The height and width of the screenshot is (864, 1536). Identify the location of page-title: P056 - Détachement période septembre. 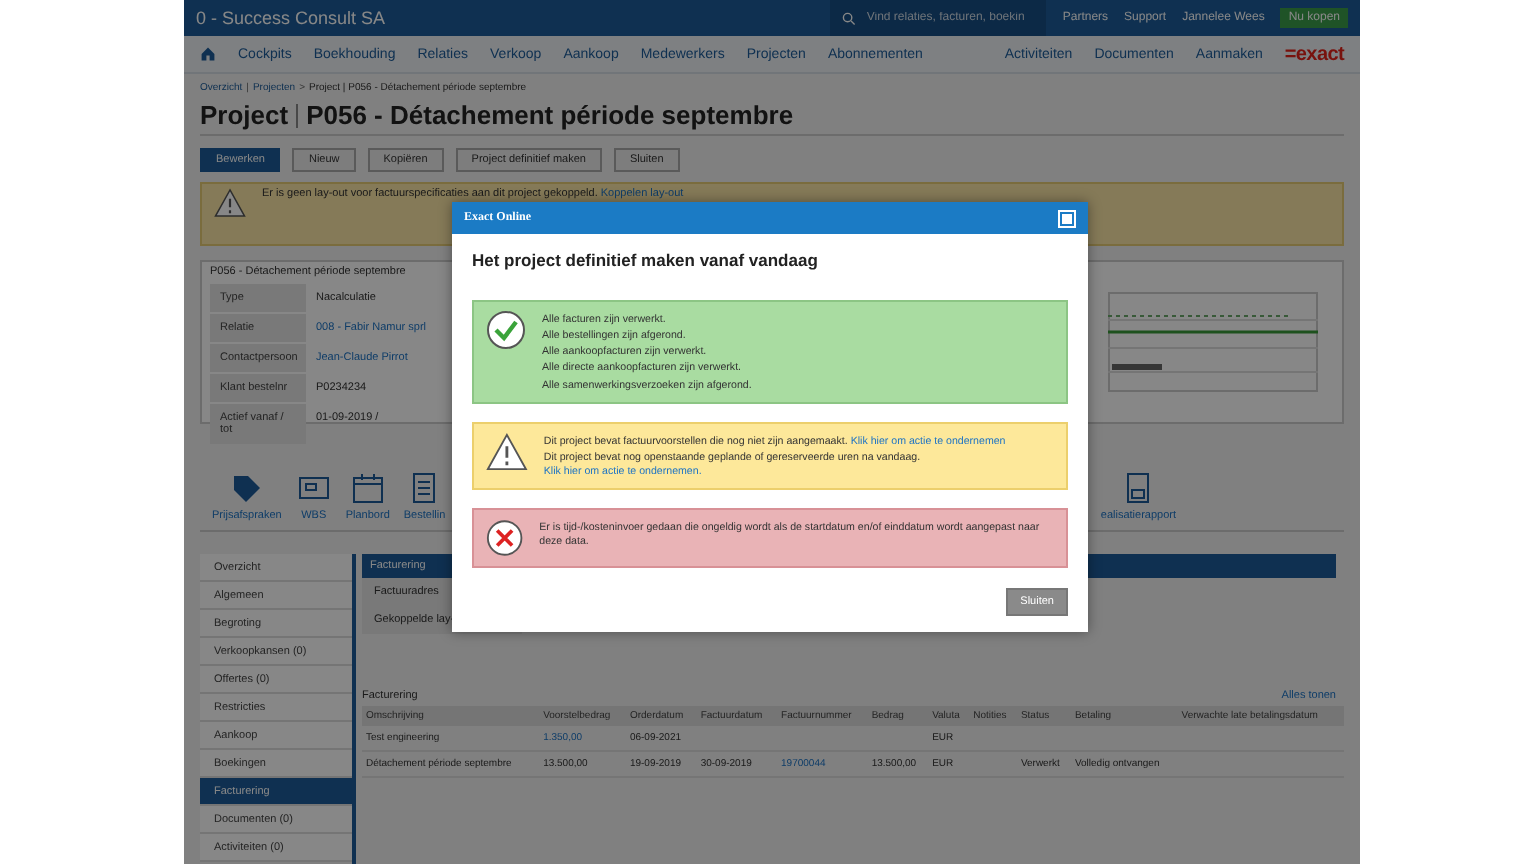
(550, 115).